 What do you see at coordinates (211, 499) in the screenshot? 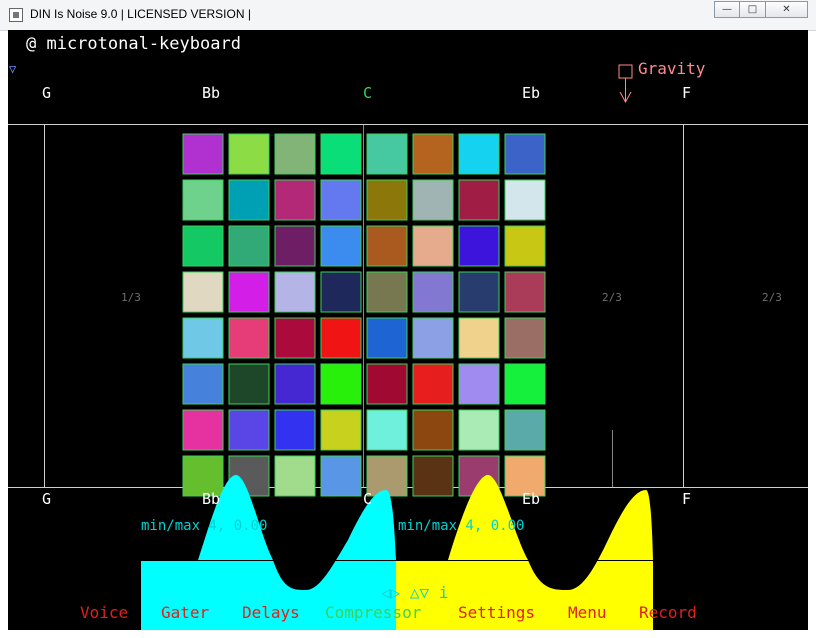
I see `note-bottom-bb: Bb` at bounding box center [211, 499].